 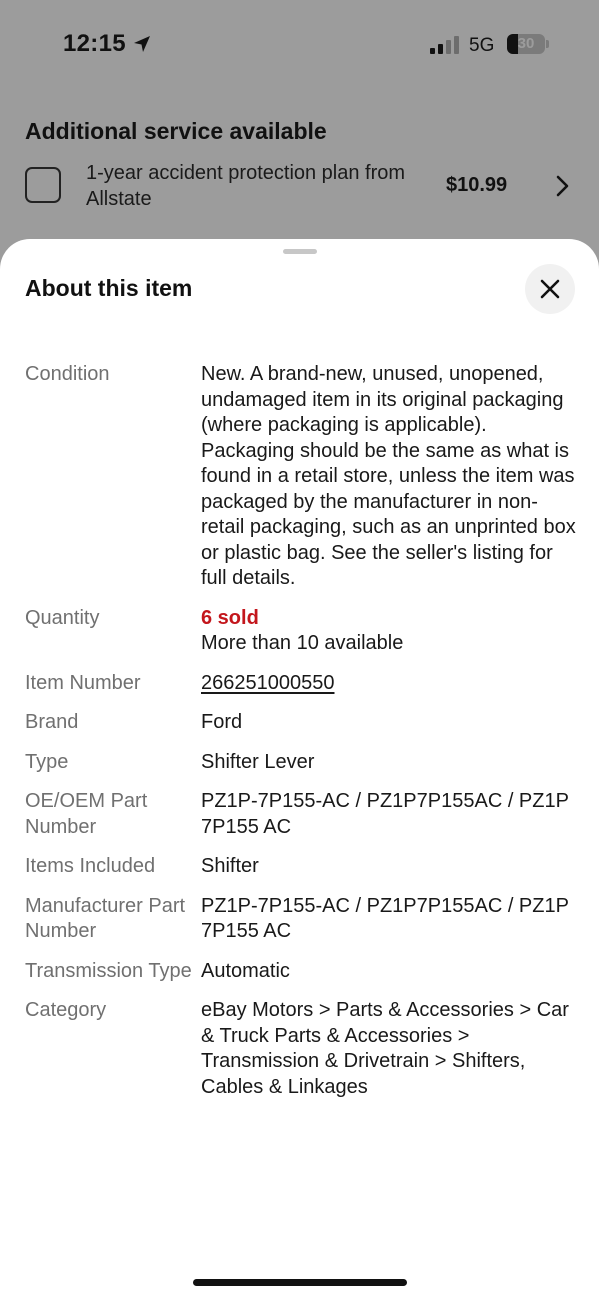 I want to click on detail-value: Shifter Lever, so click(x=258, y=761).